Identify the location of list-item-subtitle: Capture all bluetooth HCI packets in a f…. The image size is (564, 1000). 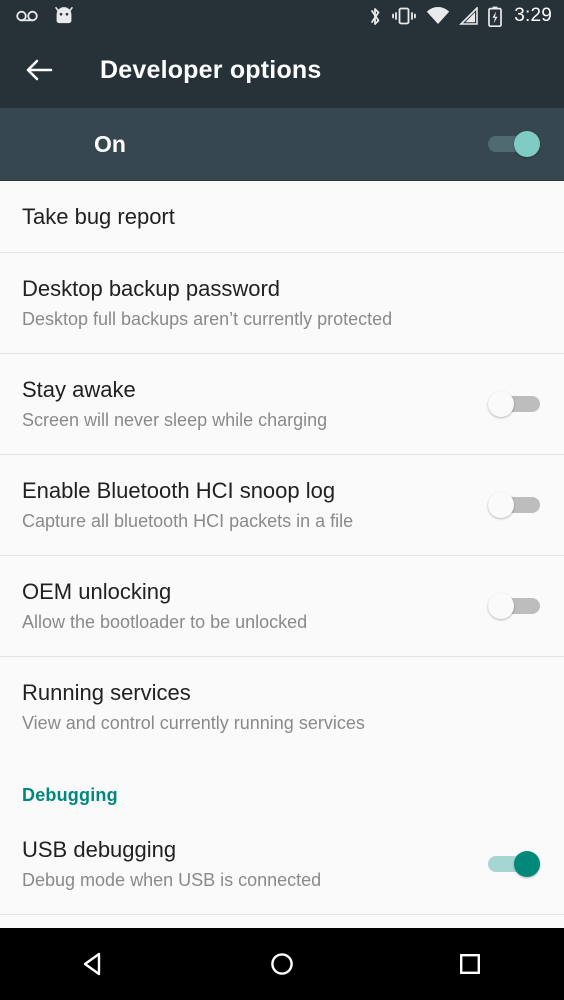
(188, 520).